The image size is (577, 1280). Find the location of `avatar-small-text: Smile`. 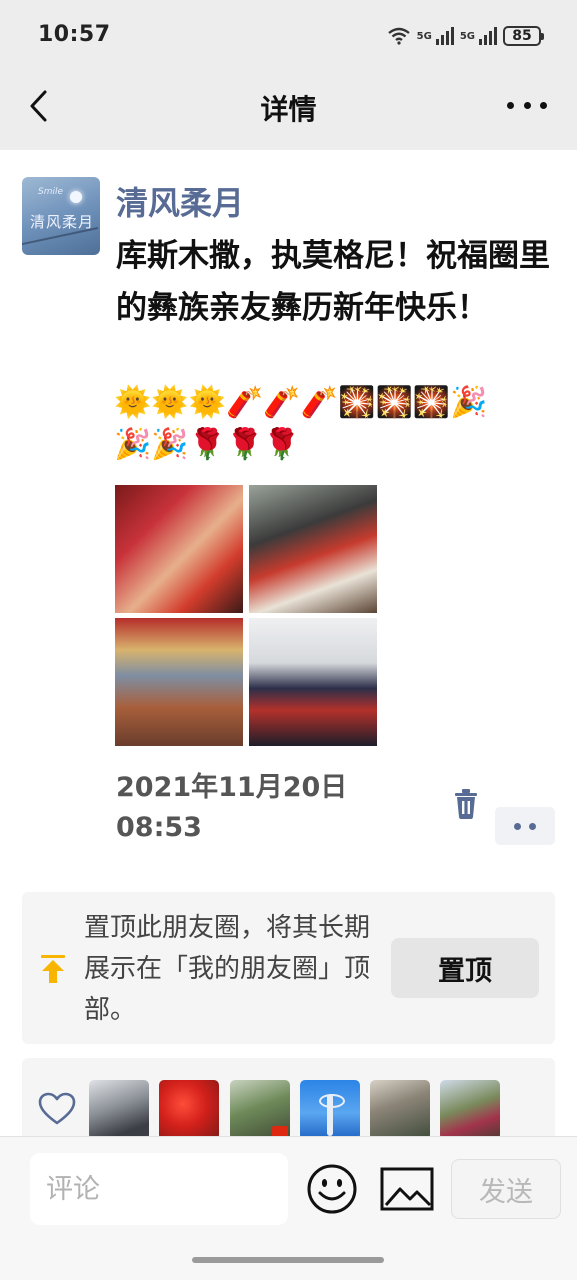

avatar-small-text: Smile is located at coordinates (51, 192).